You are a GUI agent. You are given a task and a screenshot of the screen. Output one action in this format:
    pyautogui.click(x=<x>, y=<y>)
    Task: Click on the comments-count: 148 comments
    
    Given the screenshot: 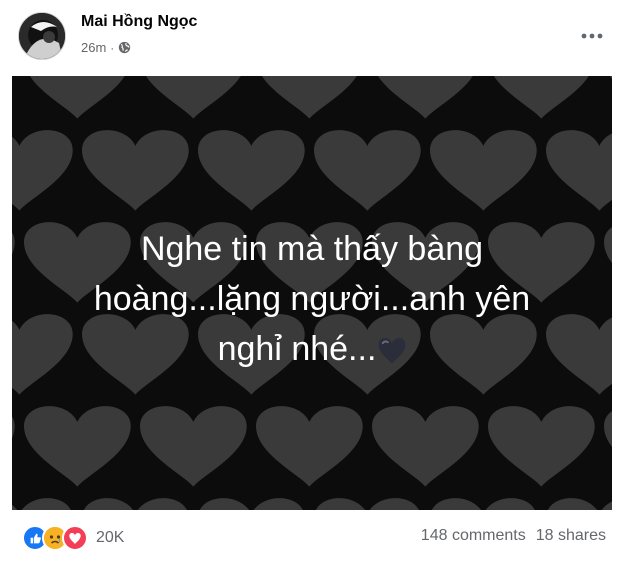 What is the action you would take?
    pyautogui.click(x=473, y=536)
    